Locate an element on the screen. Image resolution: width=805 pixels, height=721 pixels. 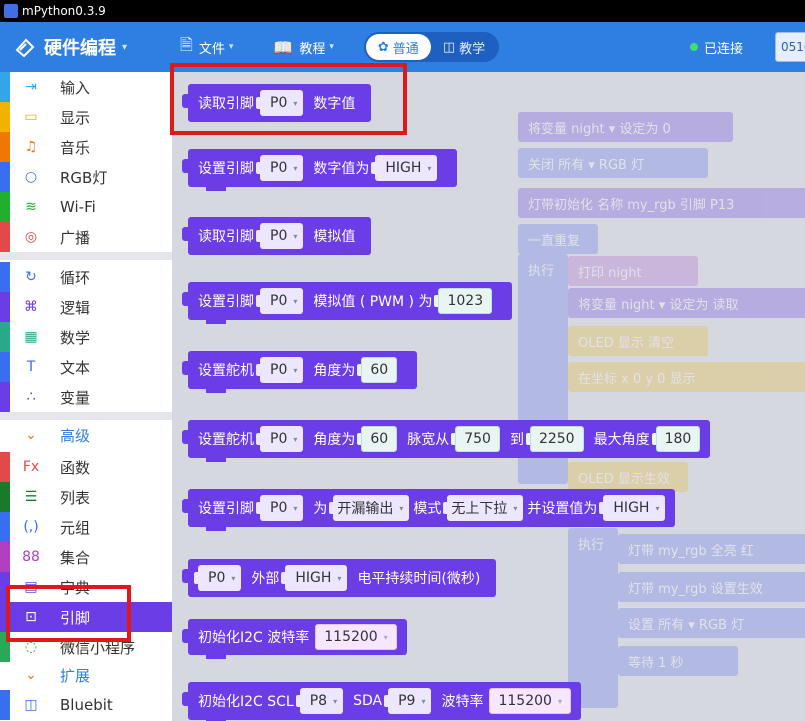
block-init-i2c: 初始化I2C 波特率 115200 ▾ is located at coordinates (294, 639).